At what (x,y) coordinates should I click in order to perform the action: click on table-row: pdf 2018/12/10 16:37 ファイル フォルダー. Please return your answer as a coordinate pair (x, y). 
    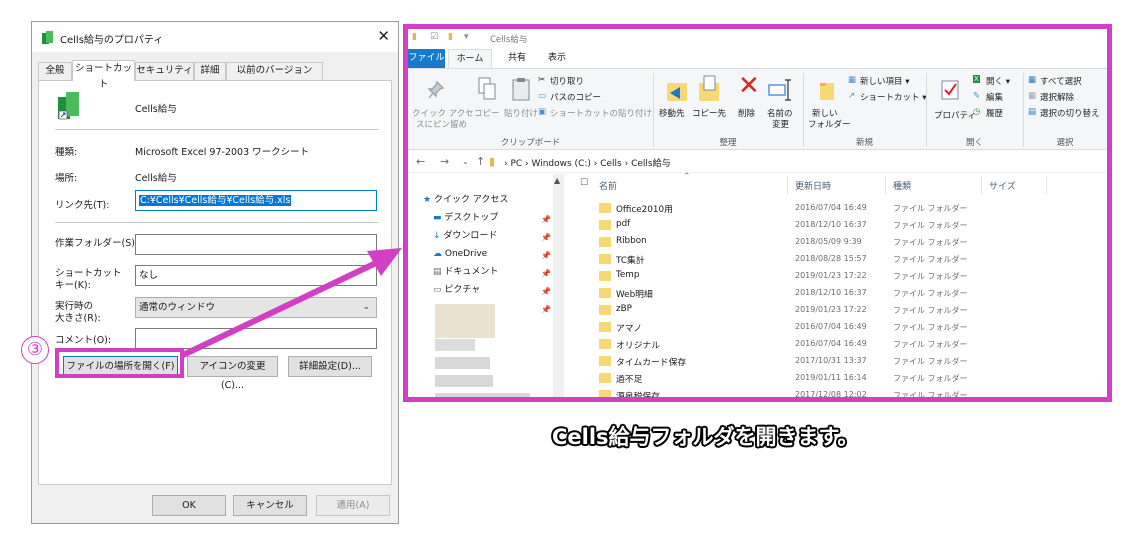
    Looking at the image, I should click on (840, 225).